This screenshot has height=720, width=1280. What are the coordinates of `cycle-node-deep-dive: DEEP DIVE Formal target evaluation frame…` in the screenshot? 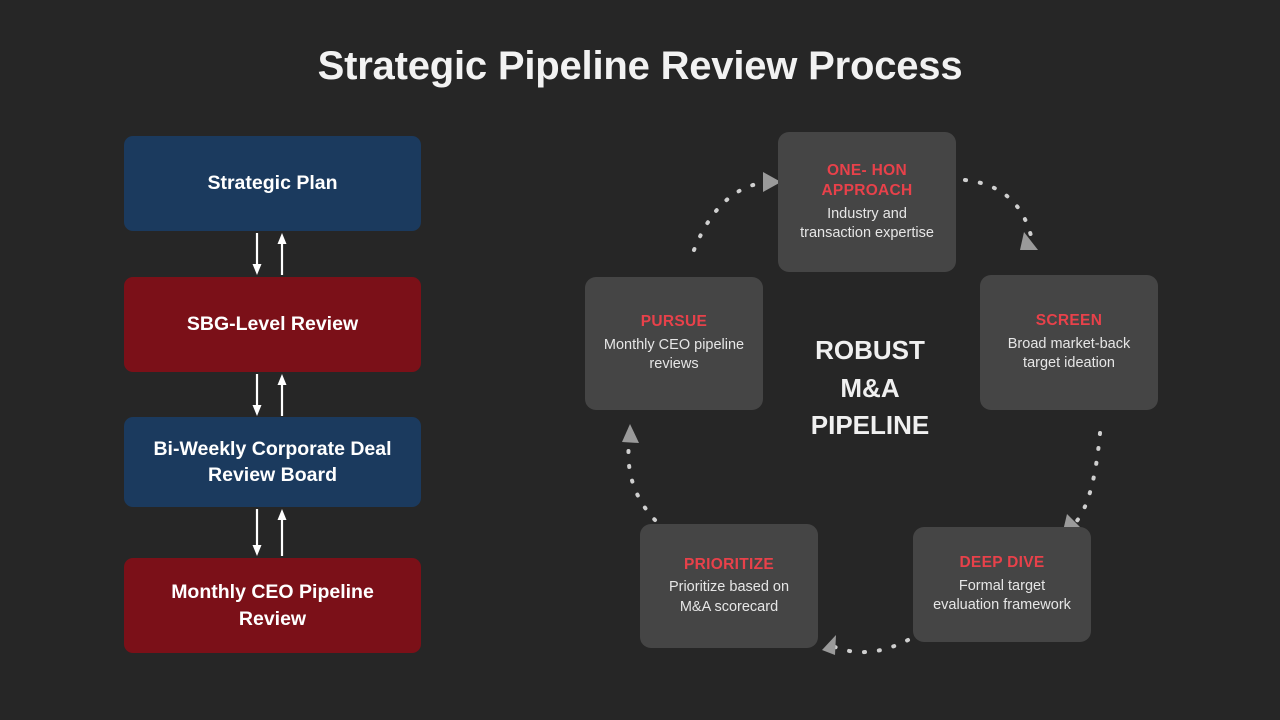 It's located at (1002, 584).